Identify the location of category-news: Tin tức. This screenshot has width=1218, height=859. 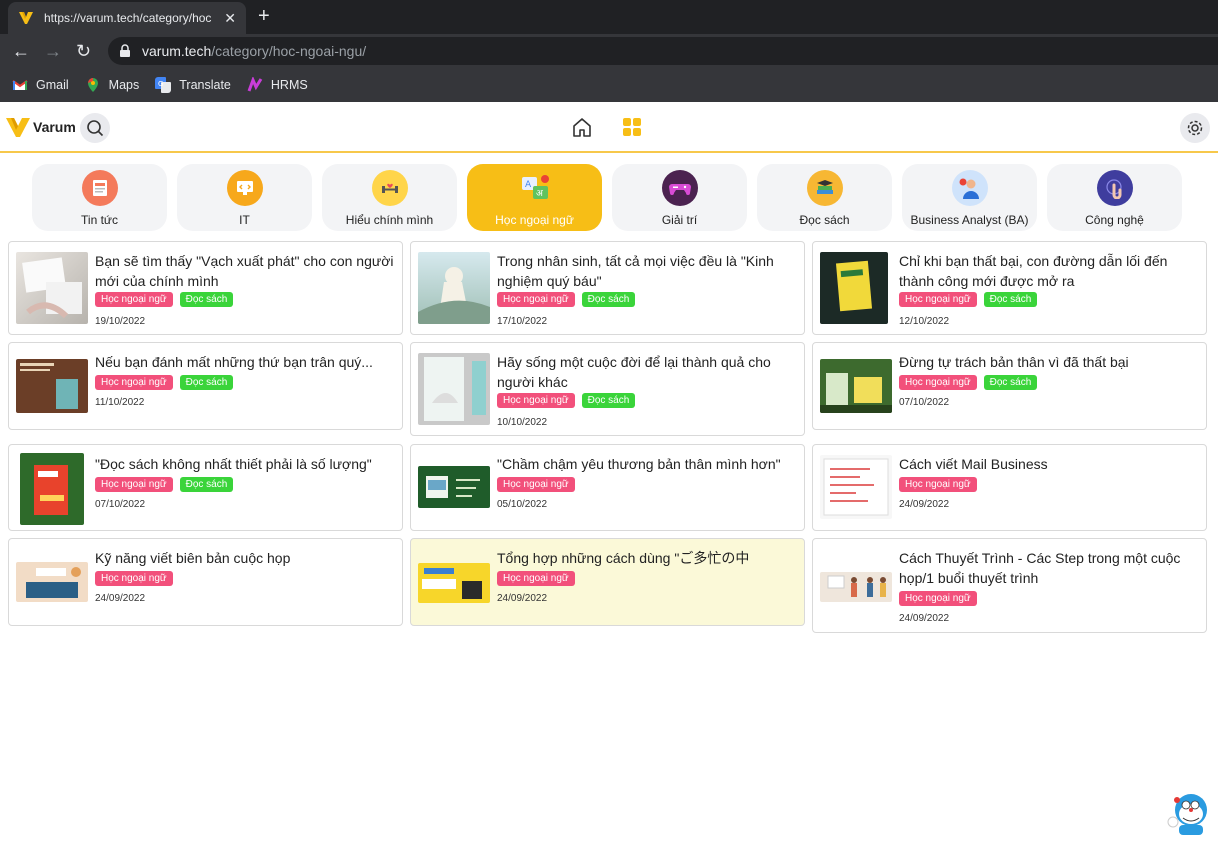
(99, 197).